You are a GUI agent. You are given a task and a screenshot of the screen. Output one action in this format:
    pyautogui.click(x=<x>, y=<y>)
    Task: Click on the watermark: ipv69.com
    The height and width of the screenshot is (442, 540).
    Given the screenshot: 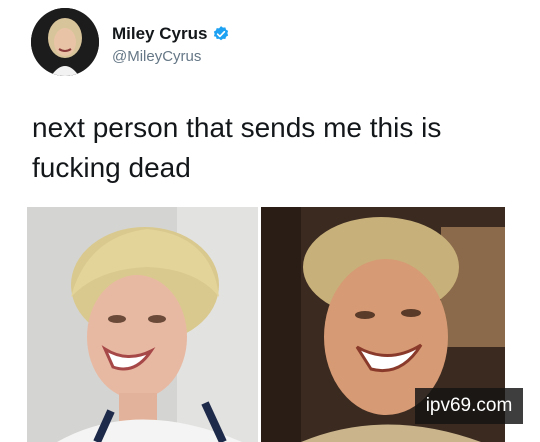 What is the action you would take?
    pyautogui.click(x=469, y=406)
    